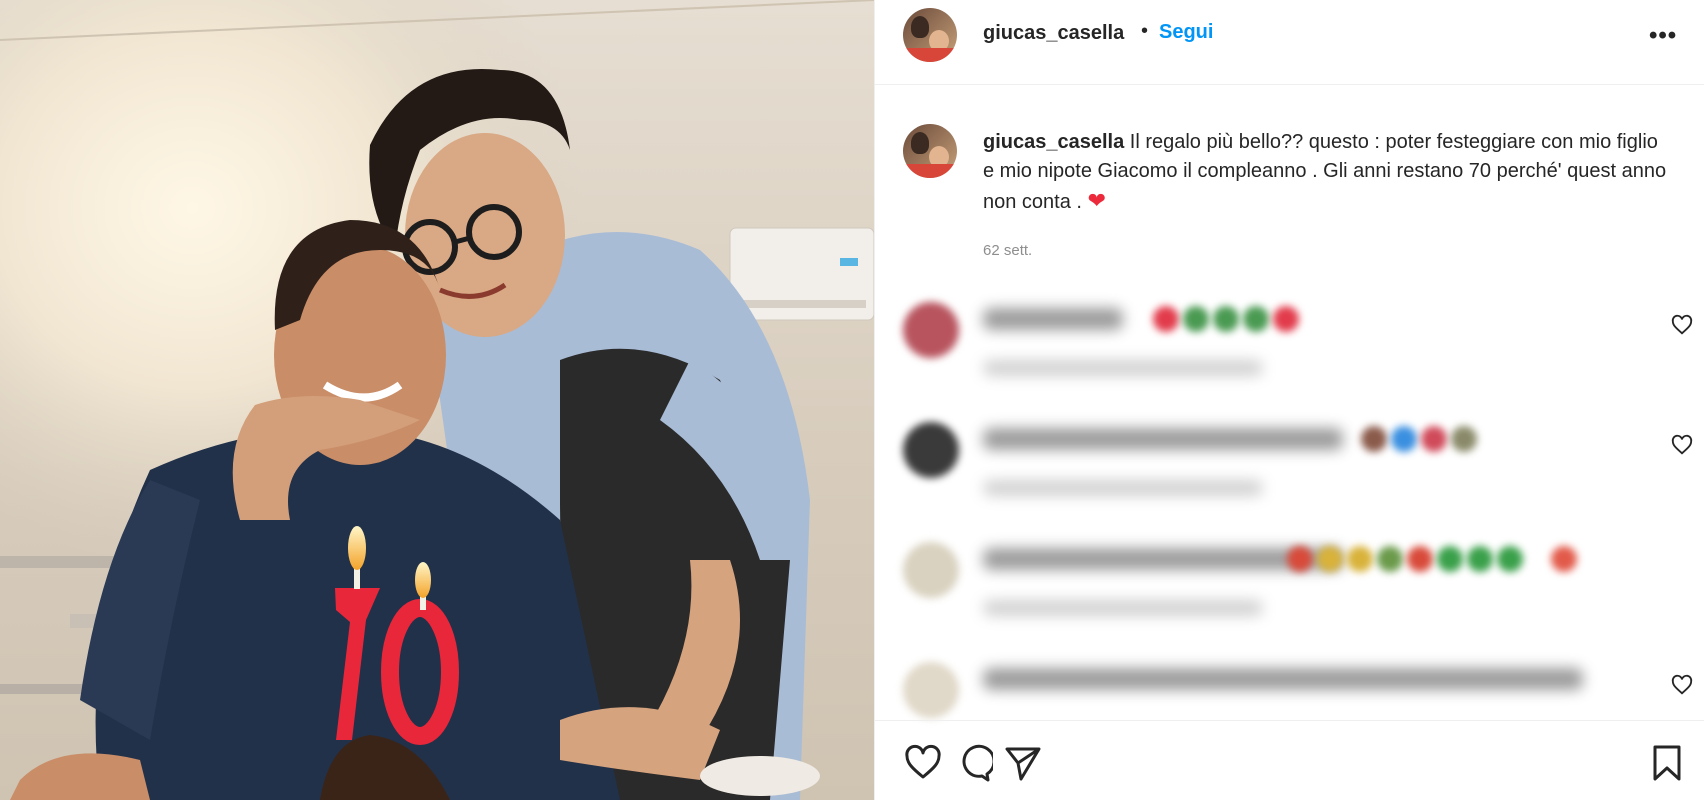 The height and width of the screenshot is (800, 1704). I want to click on post-header: giucas_casella • Segui •••, so click(1289, 42).